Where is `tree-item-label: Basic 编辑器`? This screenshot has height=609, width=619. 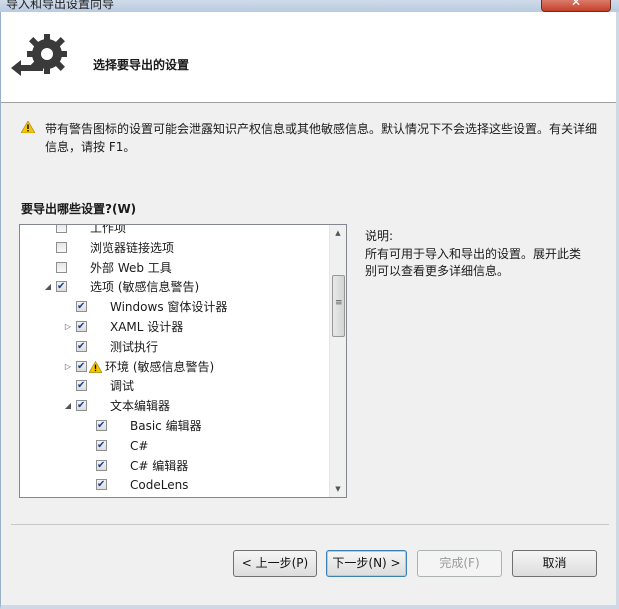 tree-item-label: Basic 编辑器 is located at coordinates (166, 426).